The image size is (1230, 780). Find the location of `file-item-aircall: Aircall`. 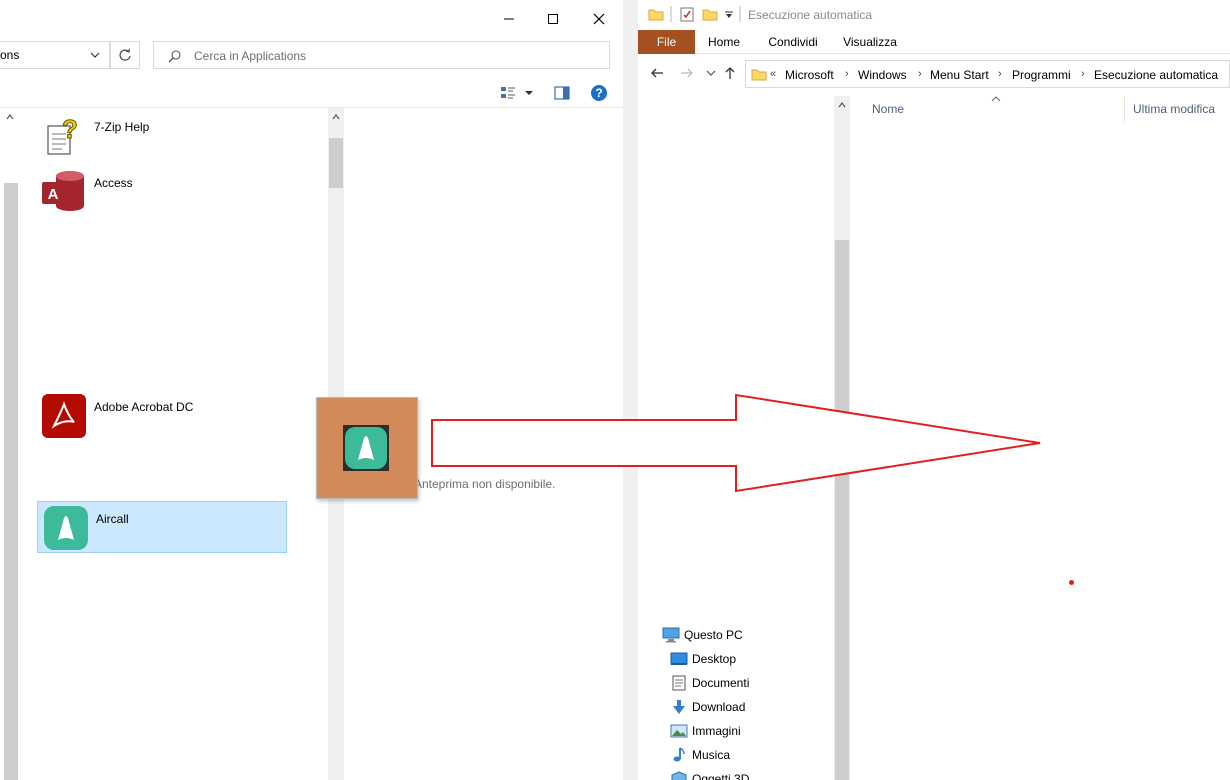

file-item-aircall: Aircall is located at coordinates (162, 527).